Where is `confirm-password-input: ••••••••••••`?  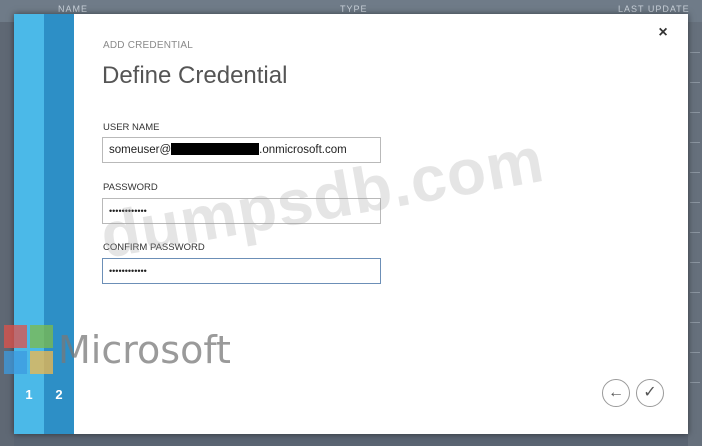
confirm-password-input: •••••••••••• is located at coordinates (241, 271).